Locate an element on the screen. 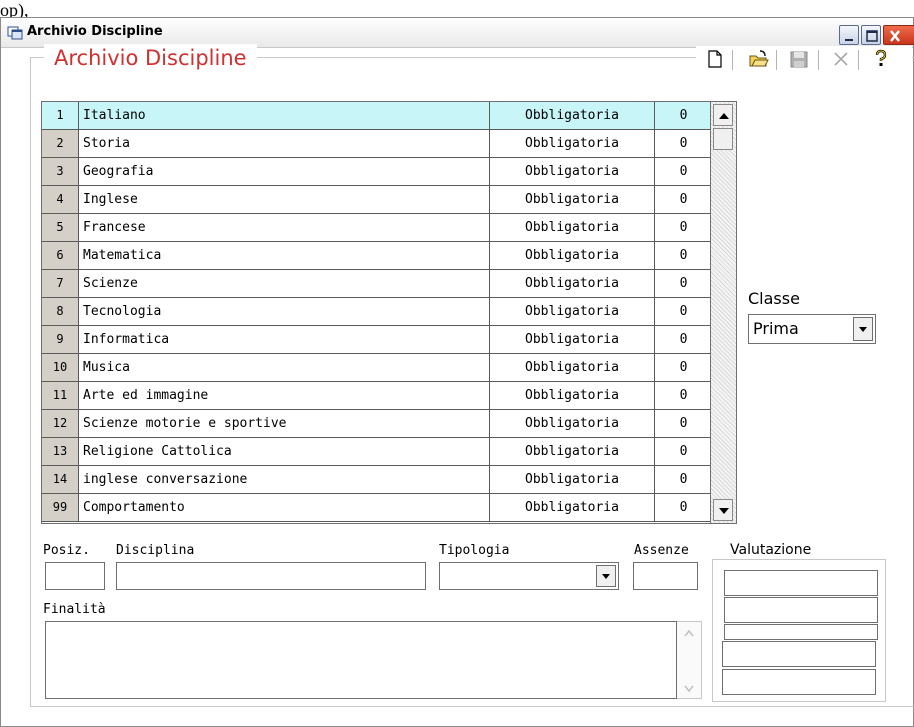  toolbar is located at coordinates (804, 60).